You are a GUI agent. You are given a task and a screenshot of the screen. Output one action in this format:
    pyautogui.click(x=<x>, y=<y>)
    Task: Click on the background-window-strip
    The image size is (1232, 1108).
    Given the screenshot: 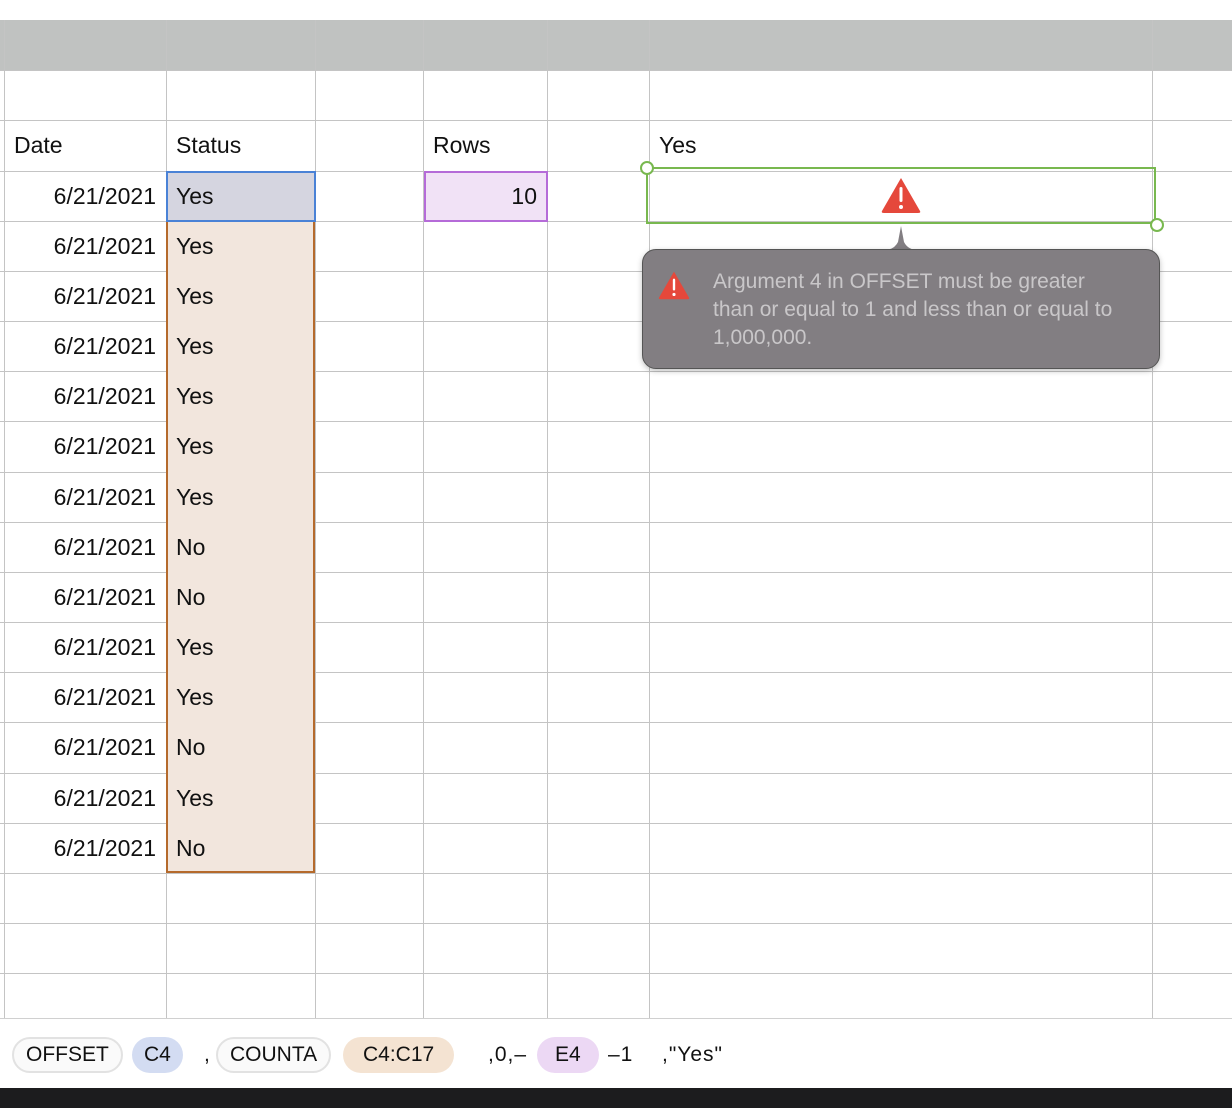 What is the action you would take?
    pyautogui.click(x=616, y=1098)
    